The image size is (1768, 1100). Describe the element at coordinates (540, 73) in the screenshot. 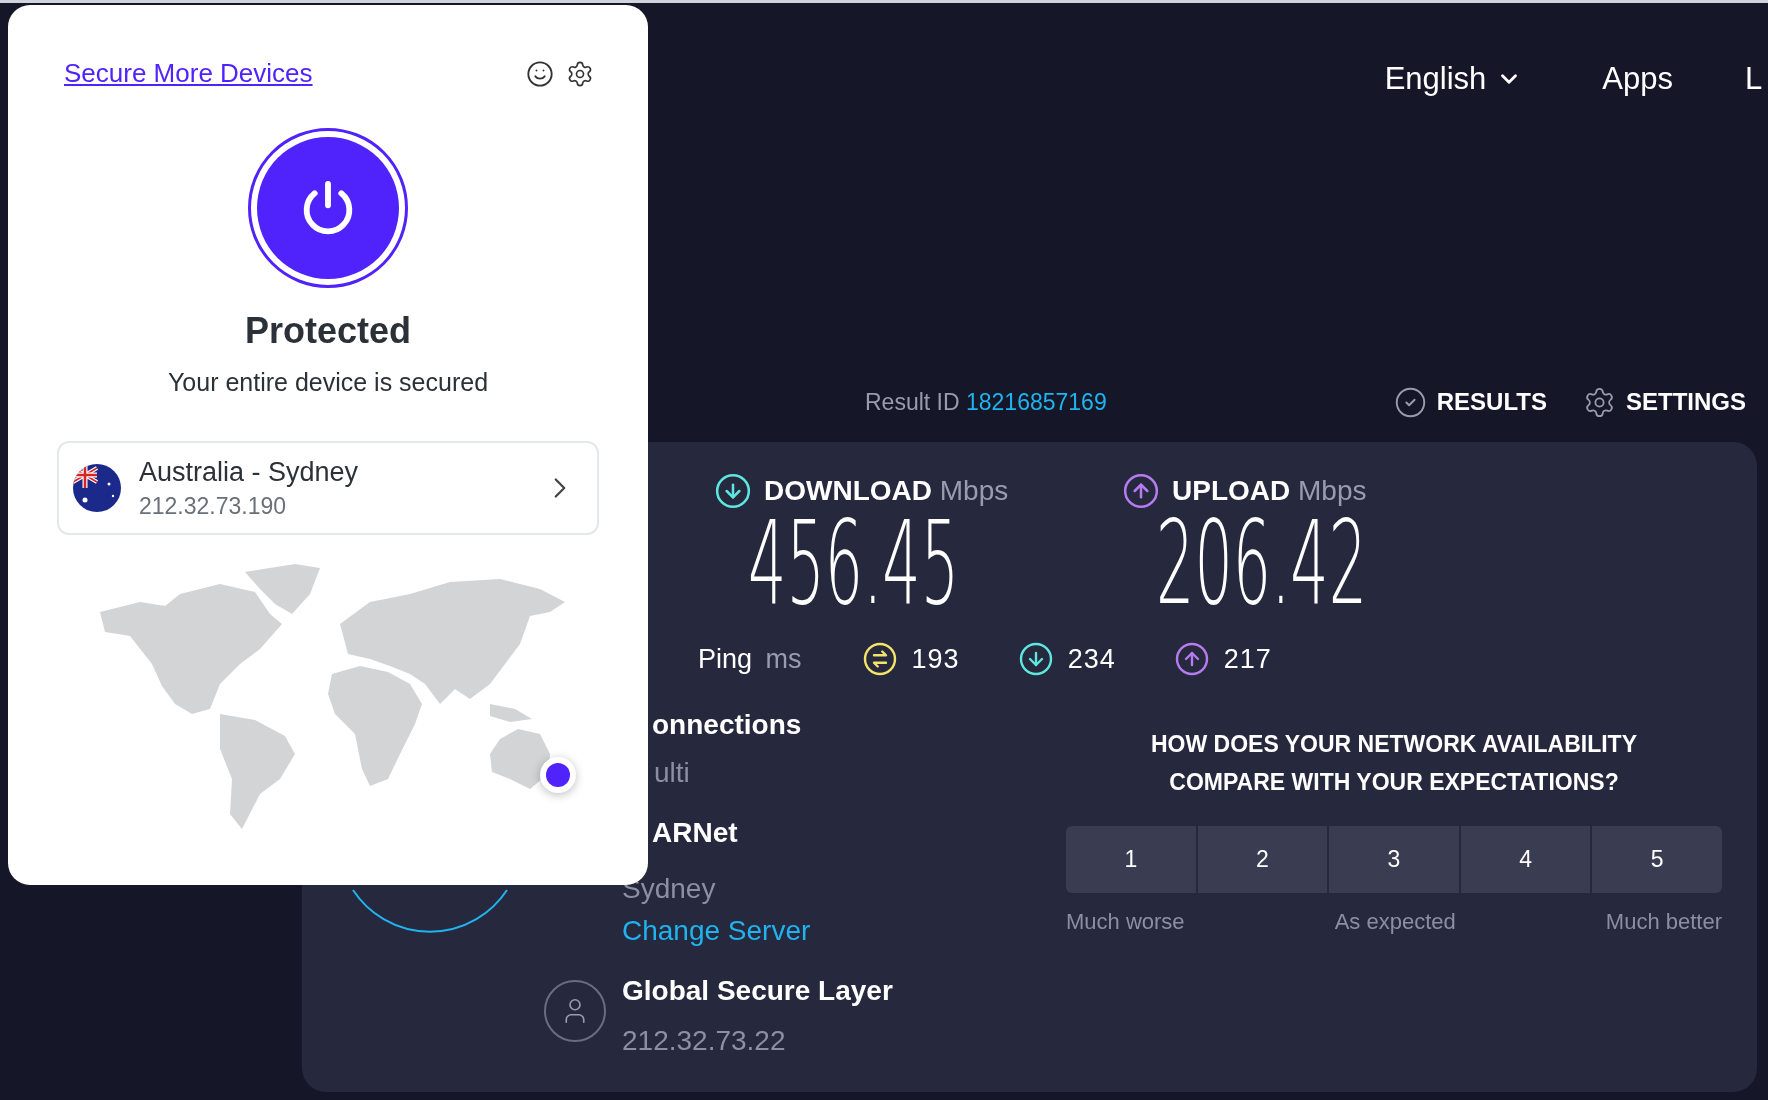

I see `feedback-icon` at that location.